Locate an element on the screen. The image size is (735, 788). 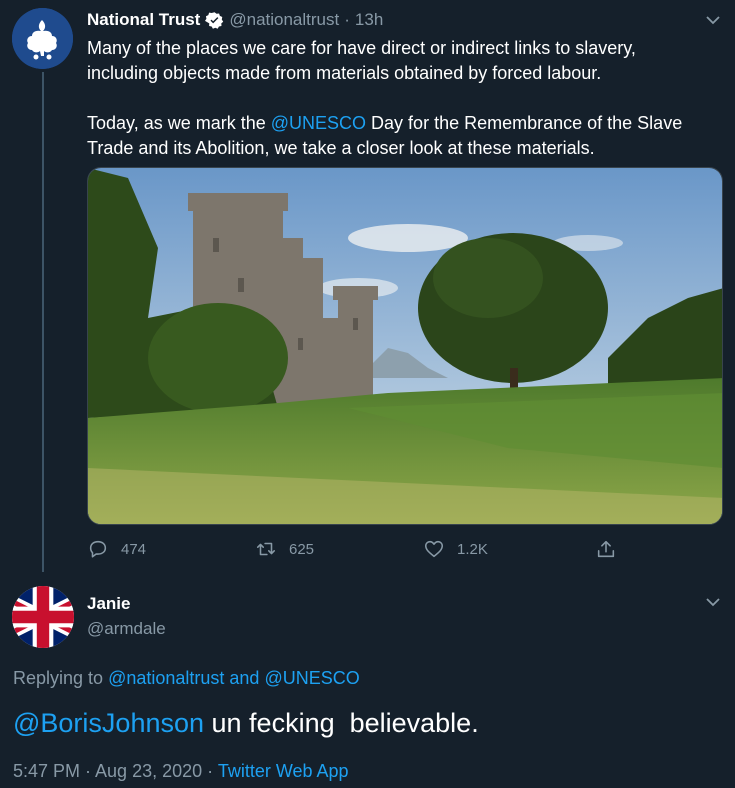
reply-action: 474 is located at coordinates (116, 549).